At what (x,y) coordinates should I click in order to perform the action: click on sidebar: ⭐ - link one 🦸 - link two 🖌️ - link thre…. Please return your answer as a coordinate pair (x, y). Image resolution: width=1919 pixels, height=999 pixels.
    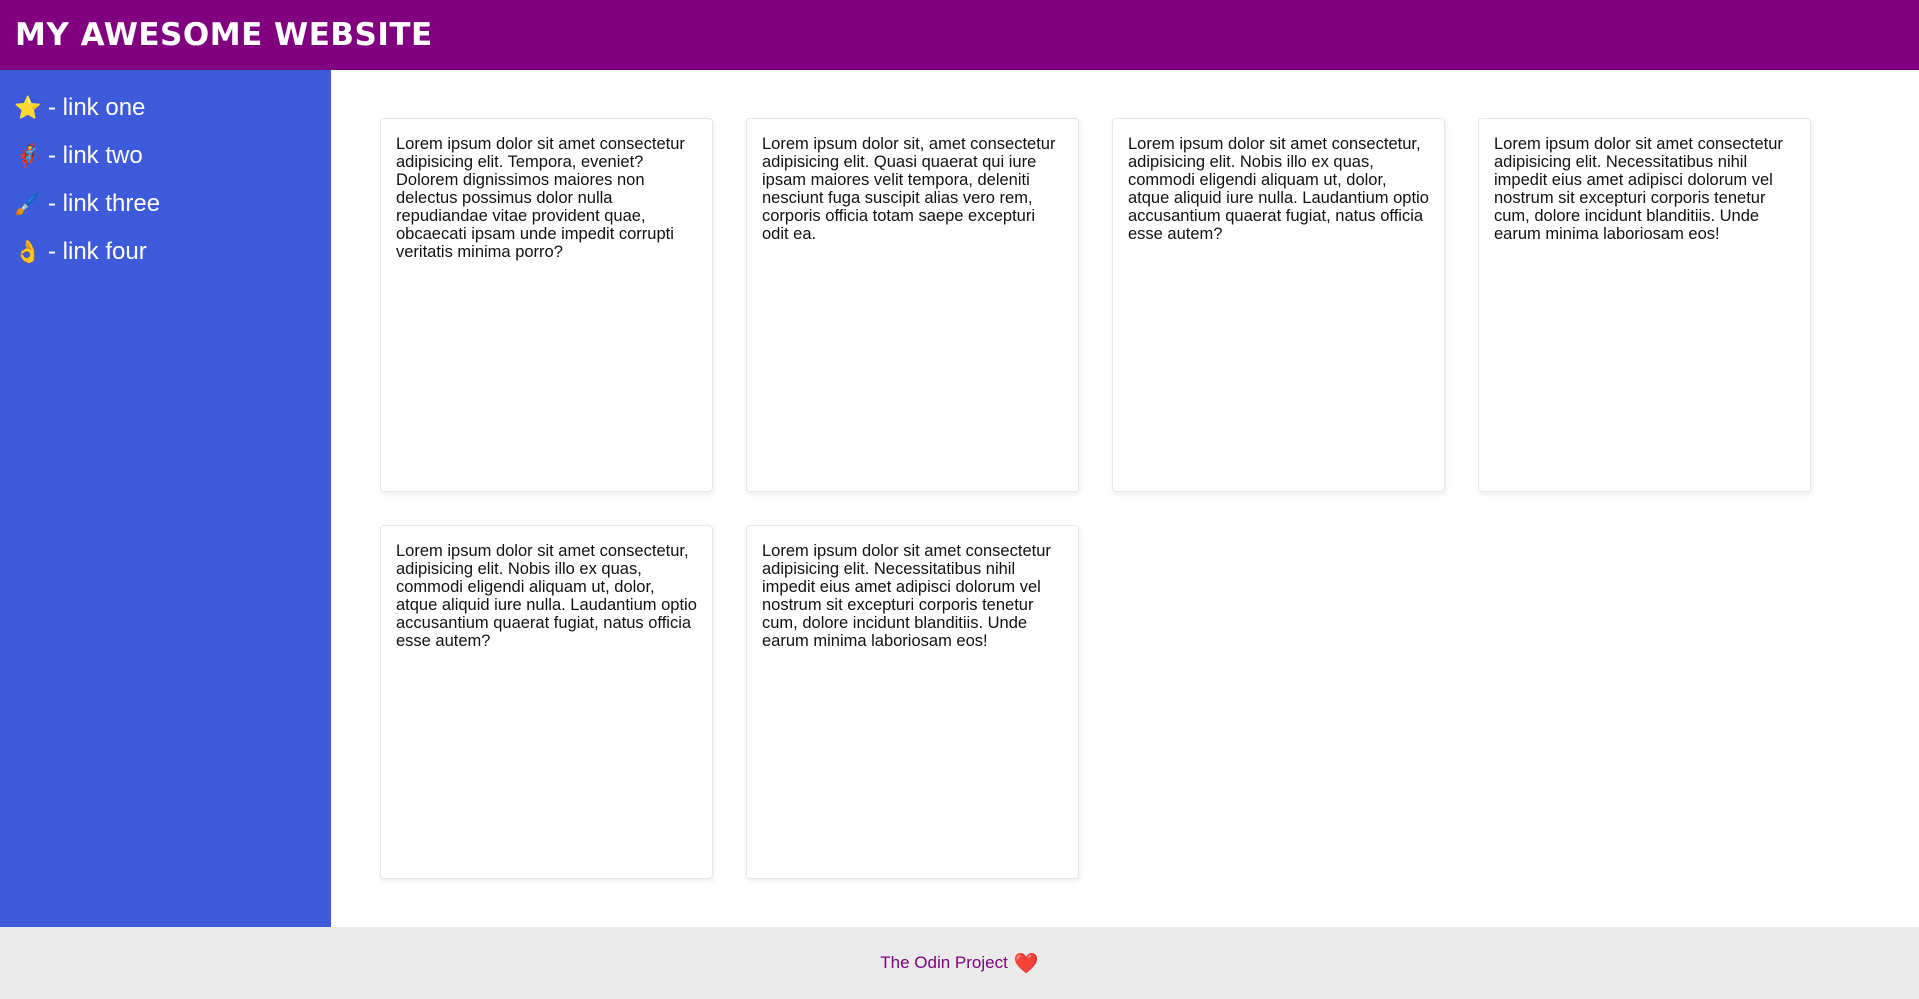
    Looking at the image, I should click on (165, 498).